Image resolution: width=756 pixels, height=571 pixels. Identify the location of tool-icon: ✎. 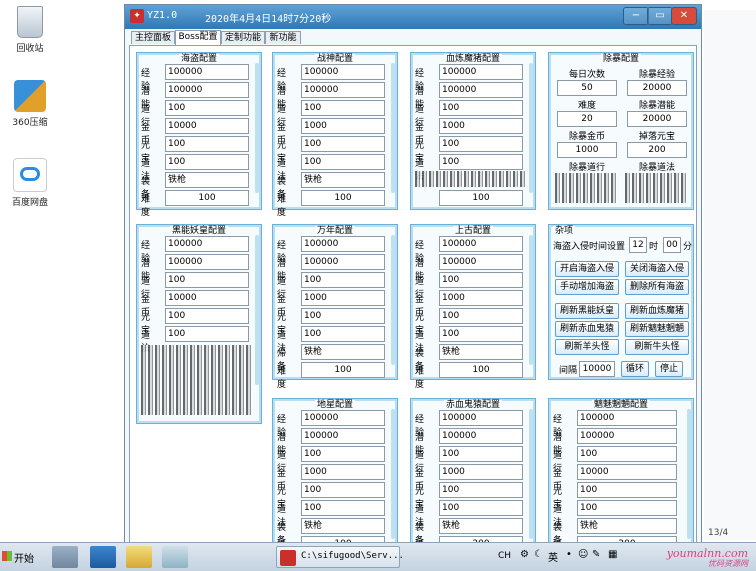
(596, 554).